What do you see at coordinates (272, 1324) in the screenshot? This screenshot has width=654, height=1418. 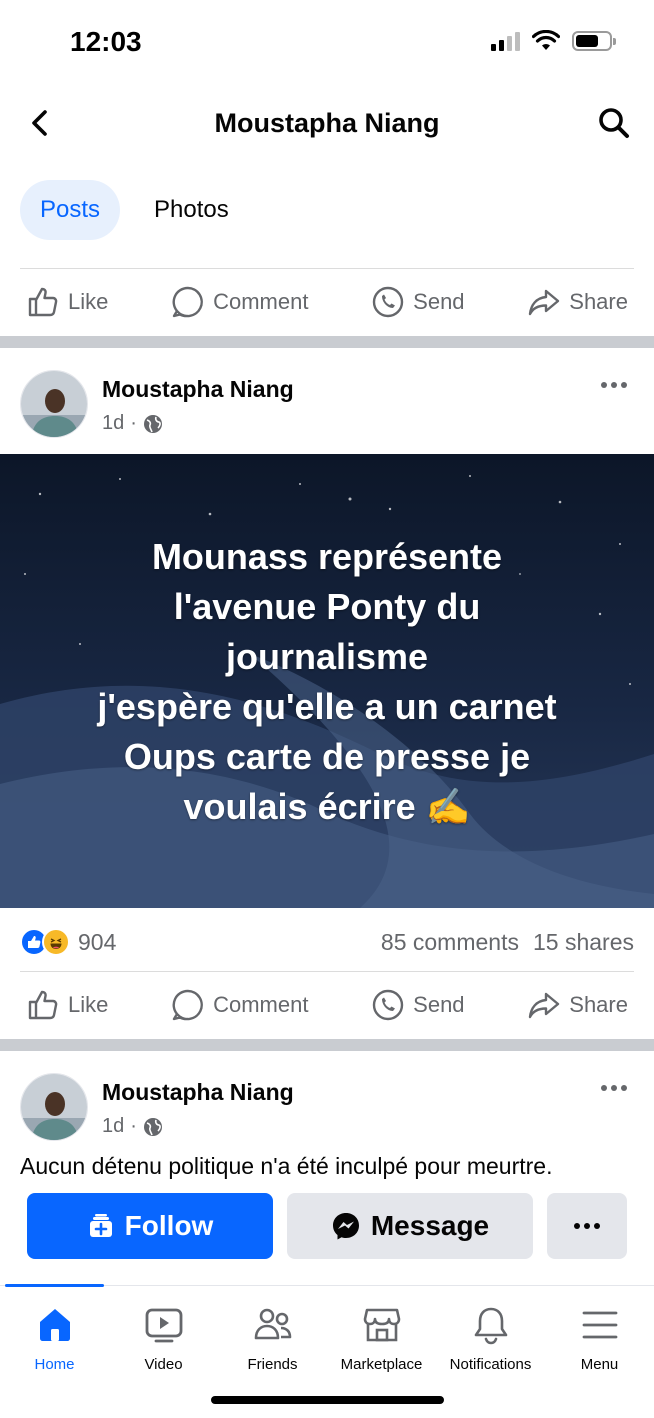 I see `friends-icon` at bounding box center [272, 1324].